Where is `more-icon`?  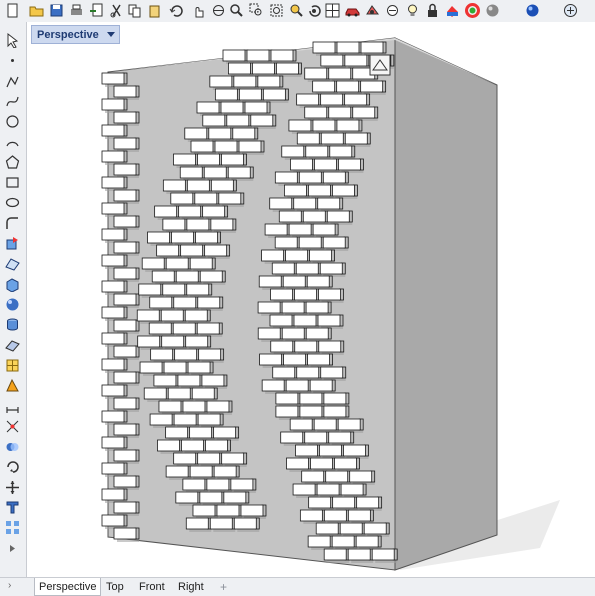
more-icon is located at coordinates (570, 10).